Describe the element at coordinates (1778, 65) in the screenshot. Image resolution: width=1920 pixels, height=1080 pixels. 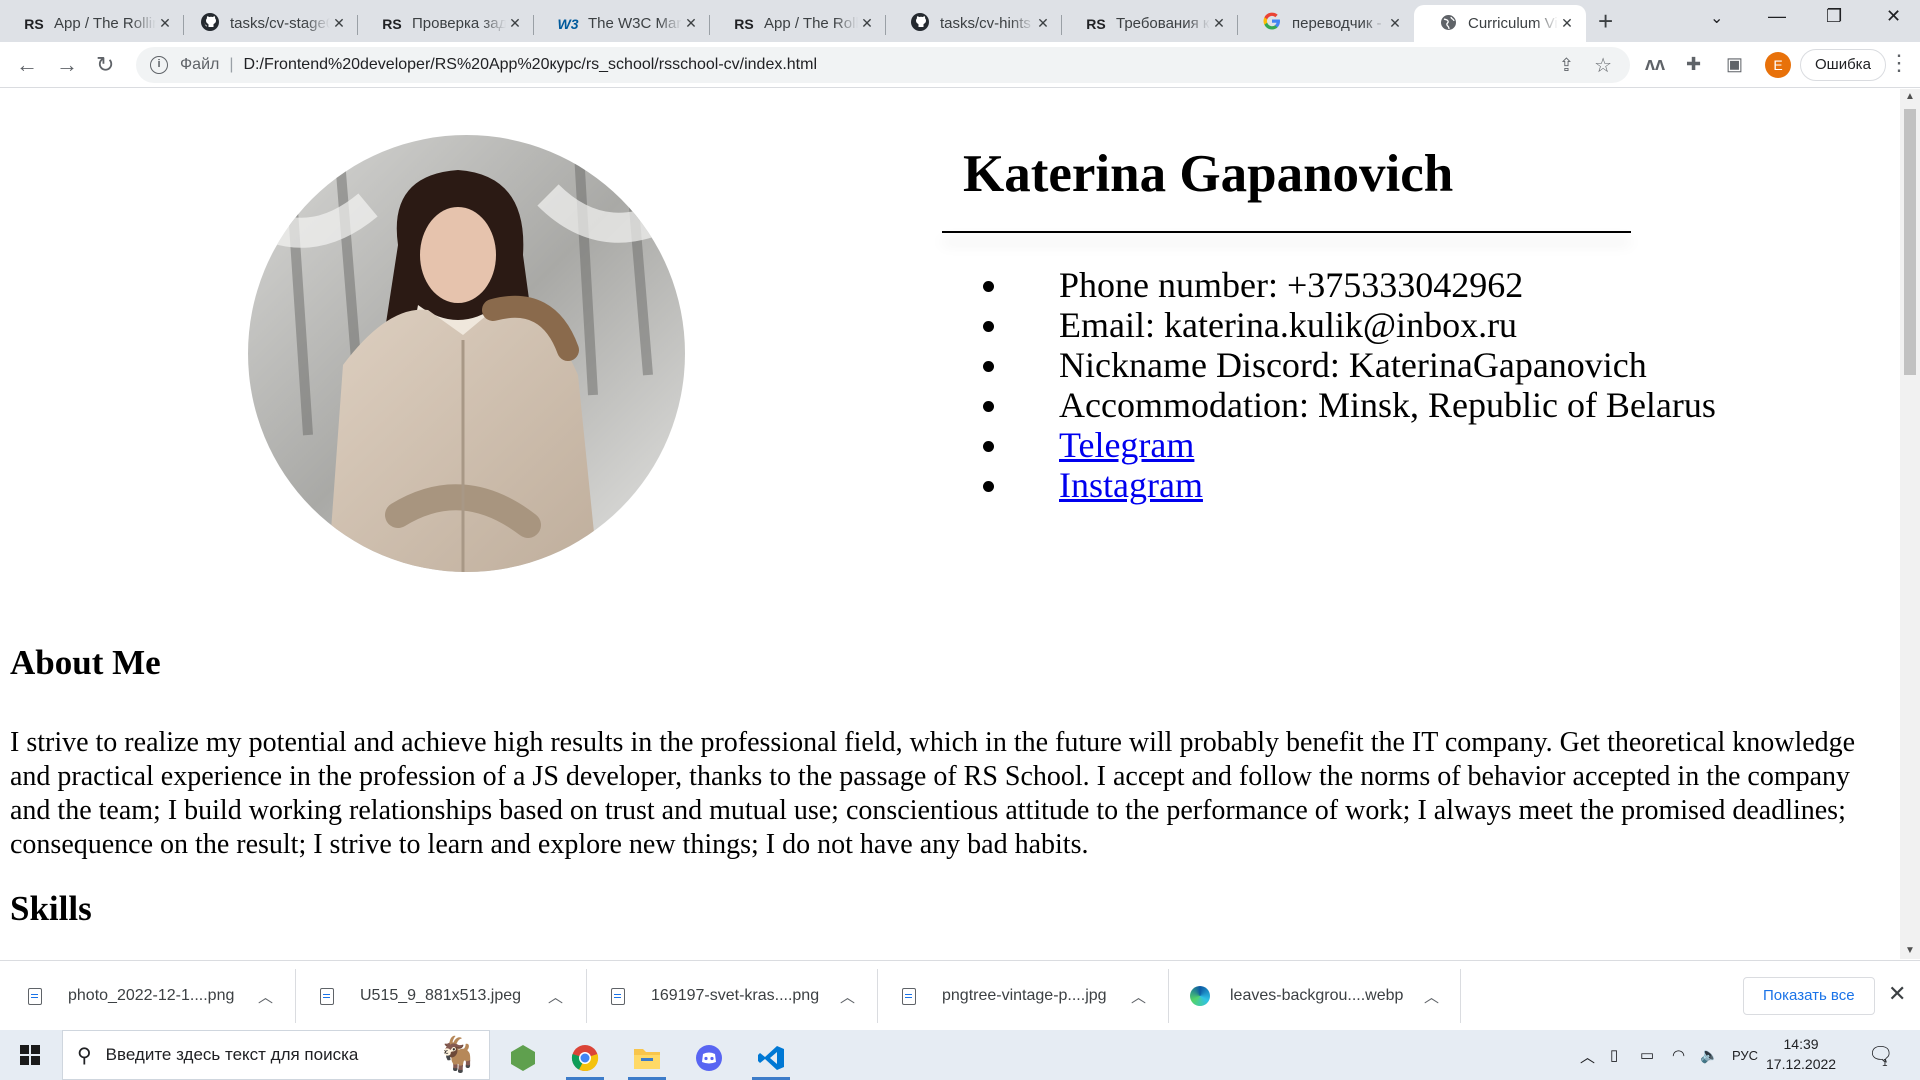
I see `profile-avatar: E` at that location.